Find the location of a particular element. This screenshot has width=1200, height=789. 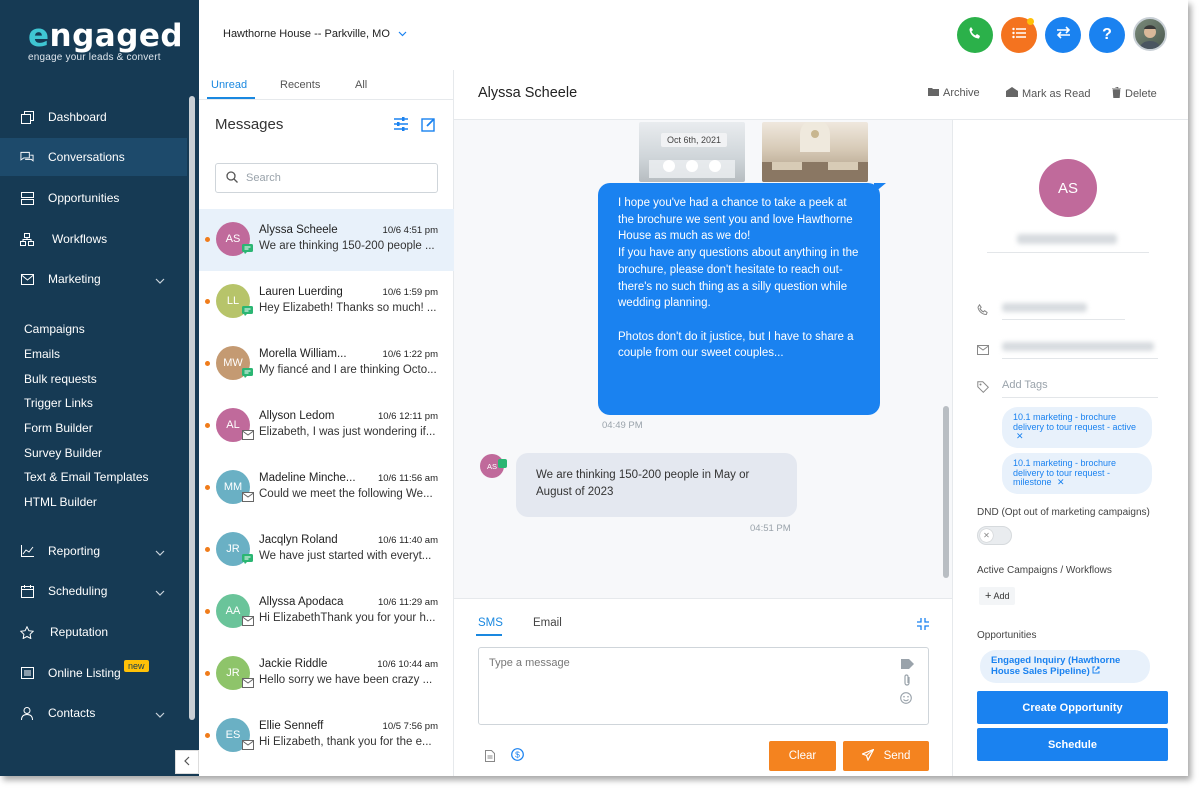

add-tags-input: Add Tags is located at coordinates (1025, 385).